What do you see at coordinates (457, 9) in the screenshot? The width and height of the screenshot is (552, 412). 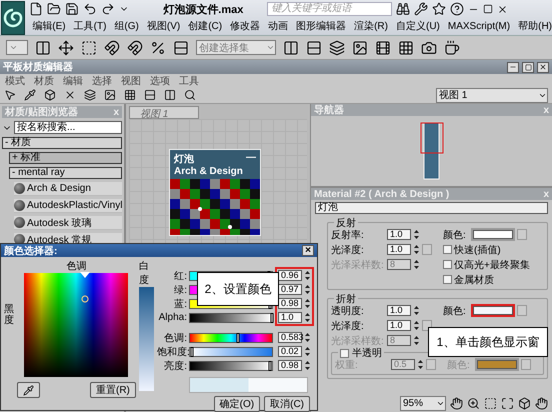 I see `help-icon` at bounding box center [457, 9].